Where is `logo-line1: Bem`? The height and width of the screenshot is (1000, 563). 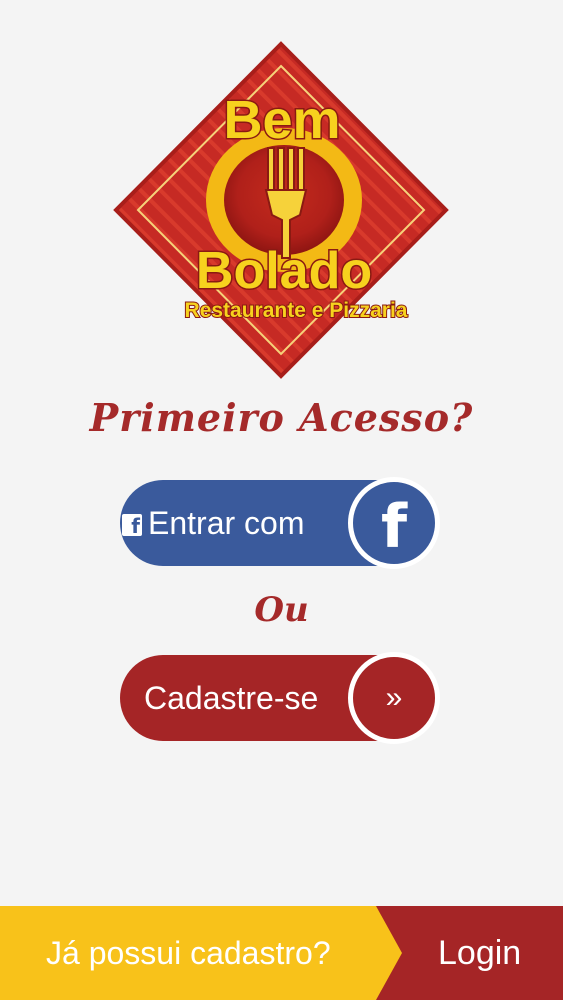 logo-line1: Bem is located at coordinates (281, 120).